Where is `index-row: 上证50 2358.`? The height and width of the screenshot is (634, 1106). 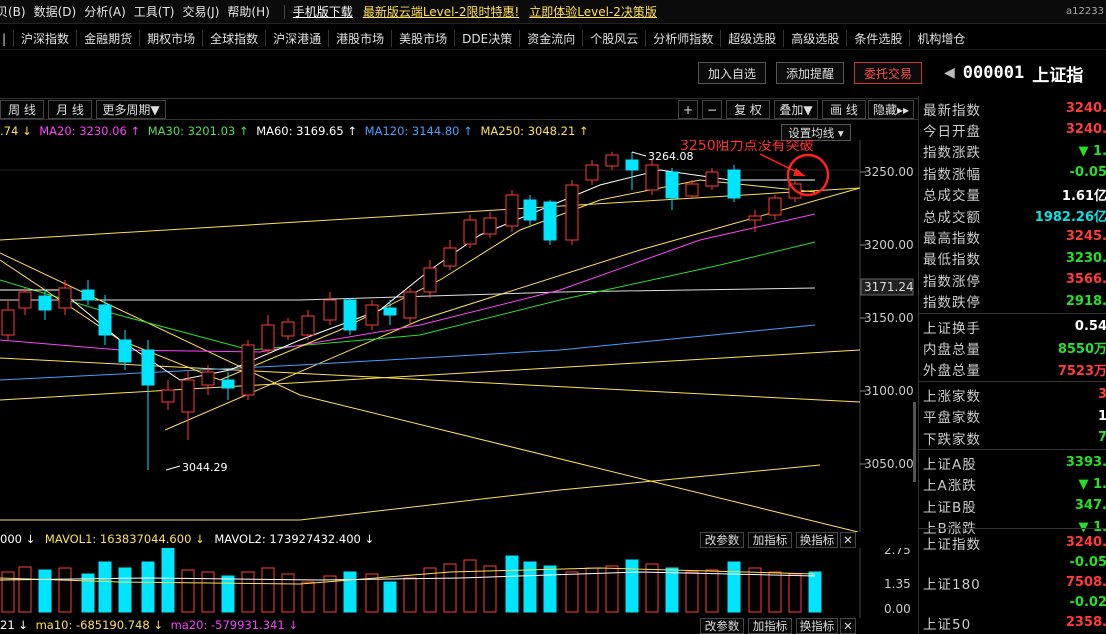 index-row: 上证50 2358. is located at coordinates (1014, 622).